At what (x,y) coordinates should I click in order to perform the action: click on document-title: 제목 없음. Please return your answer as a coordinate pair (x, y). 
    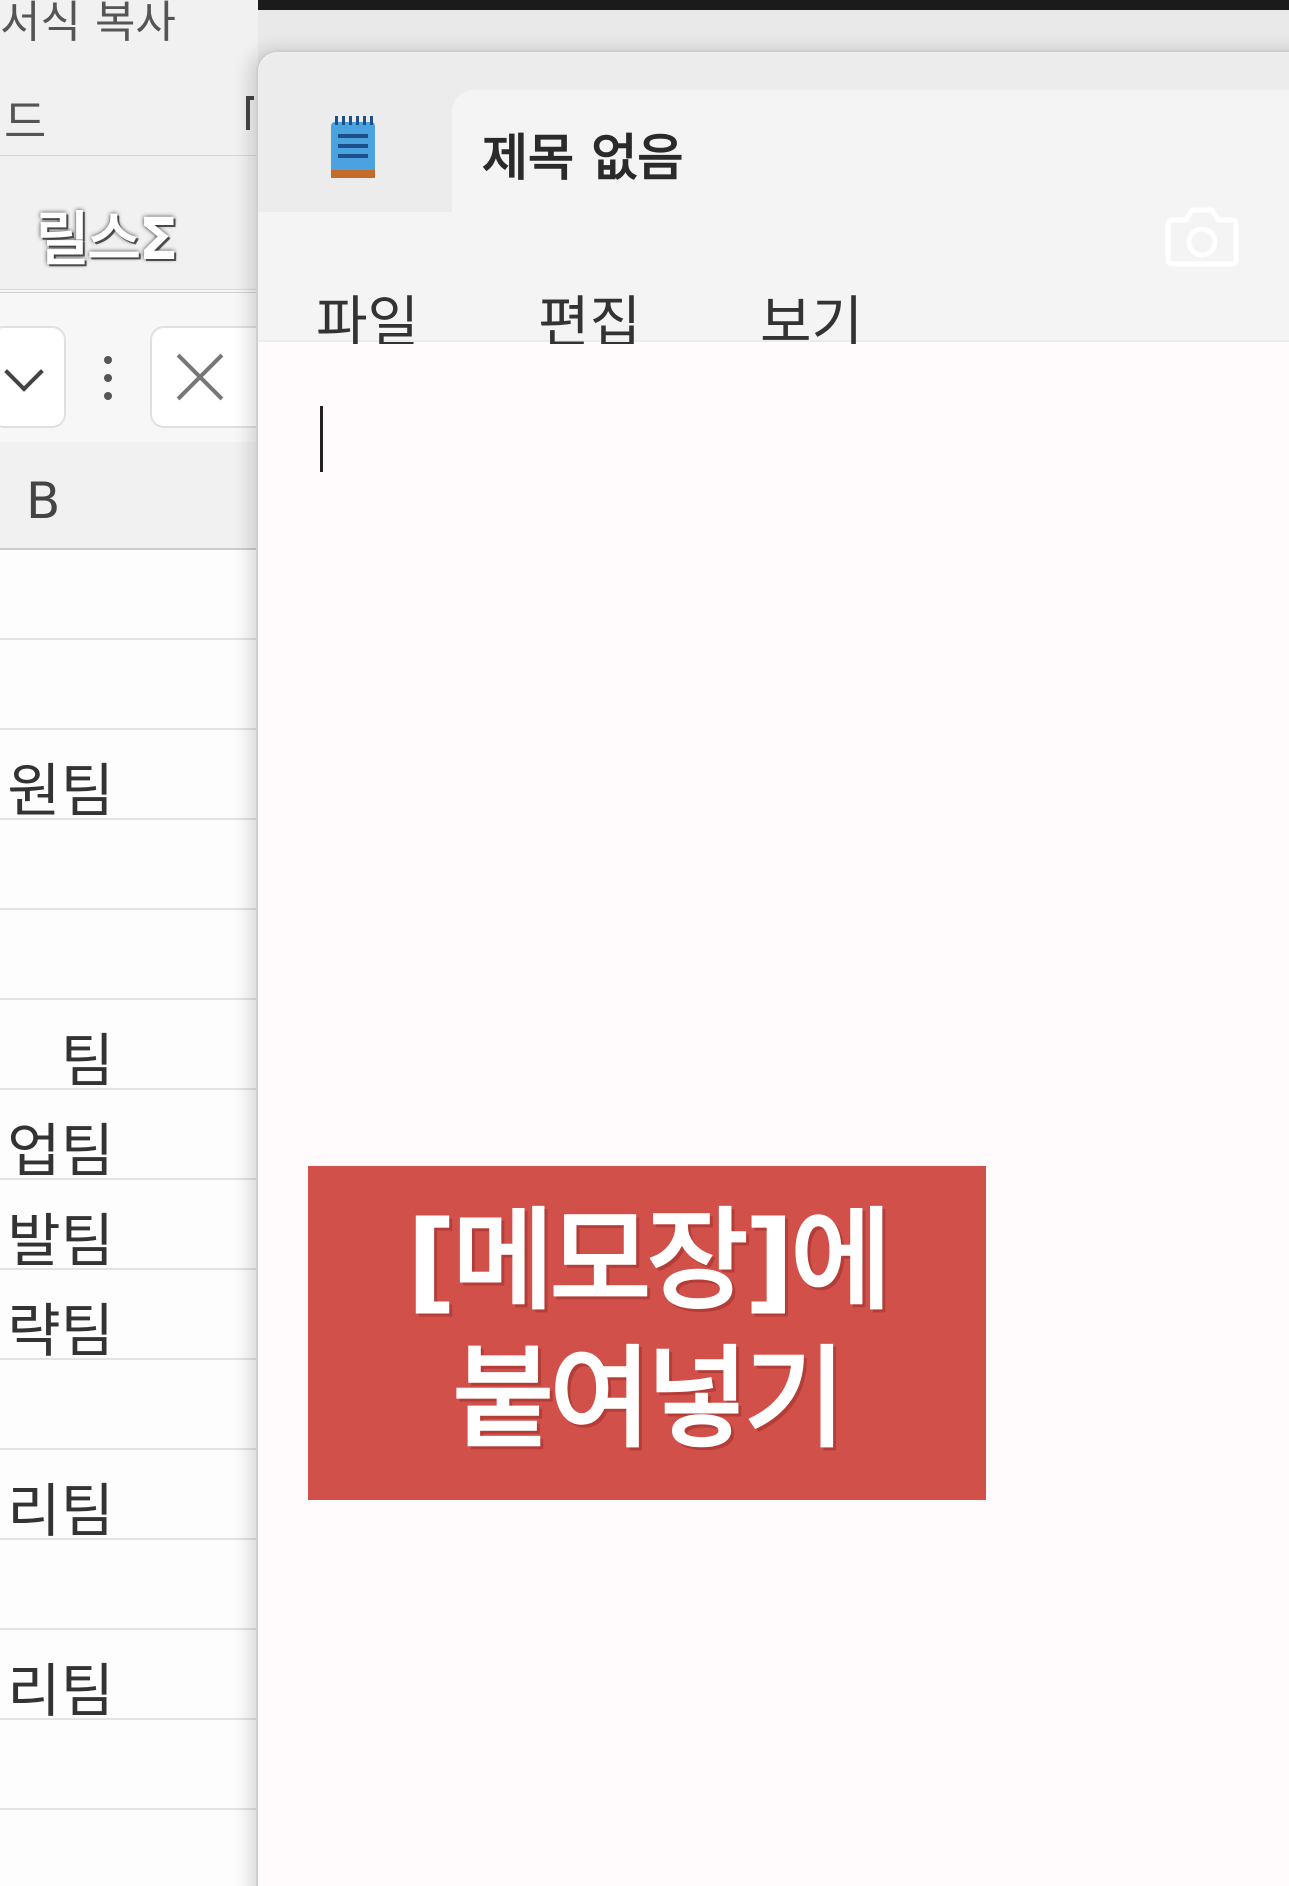
    Looking at the image, I should click on (583, 158).